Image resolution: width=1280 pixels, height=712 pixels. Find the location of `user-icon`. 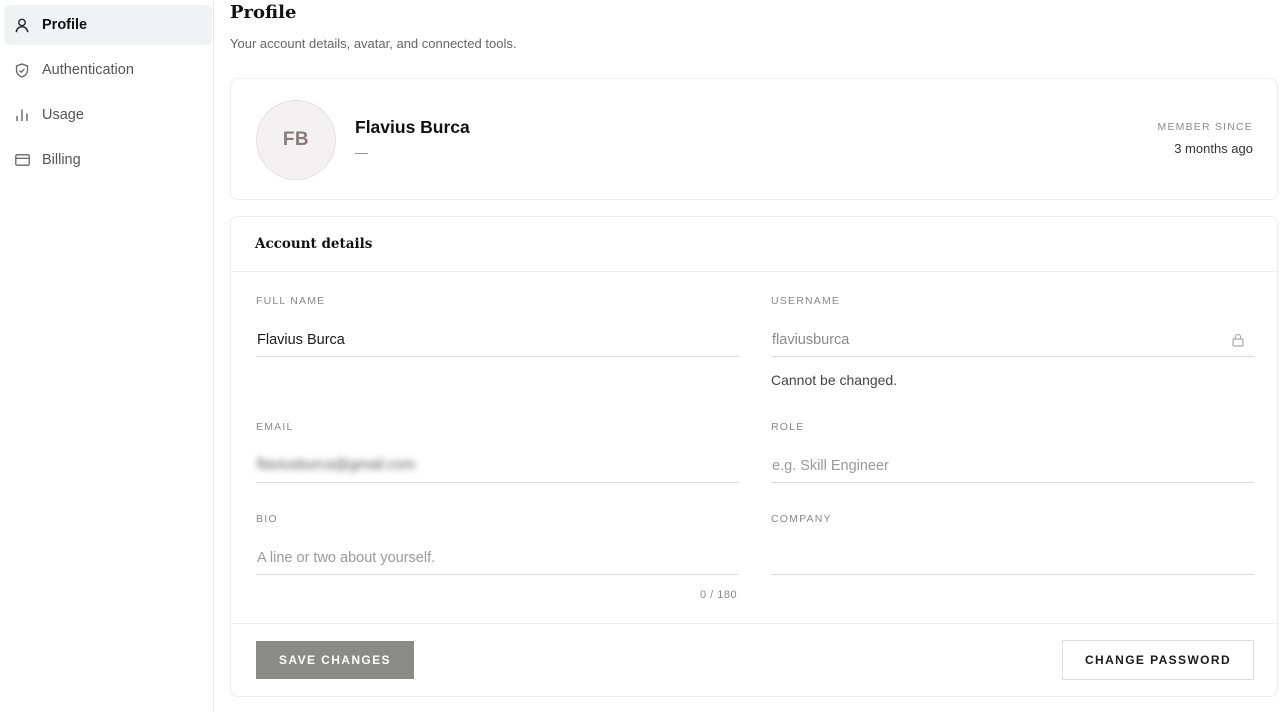

user-icon is located at coordinates (22, 25).